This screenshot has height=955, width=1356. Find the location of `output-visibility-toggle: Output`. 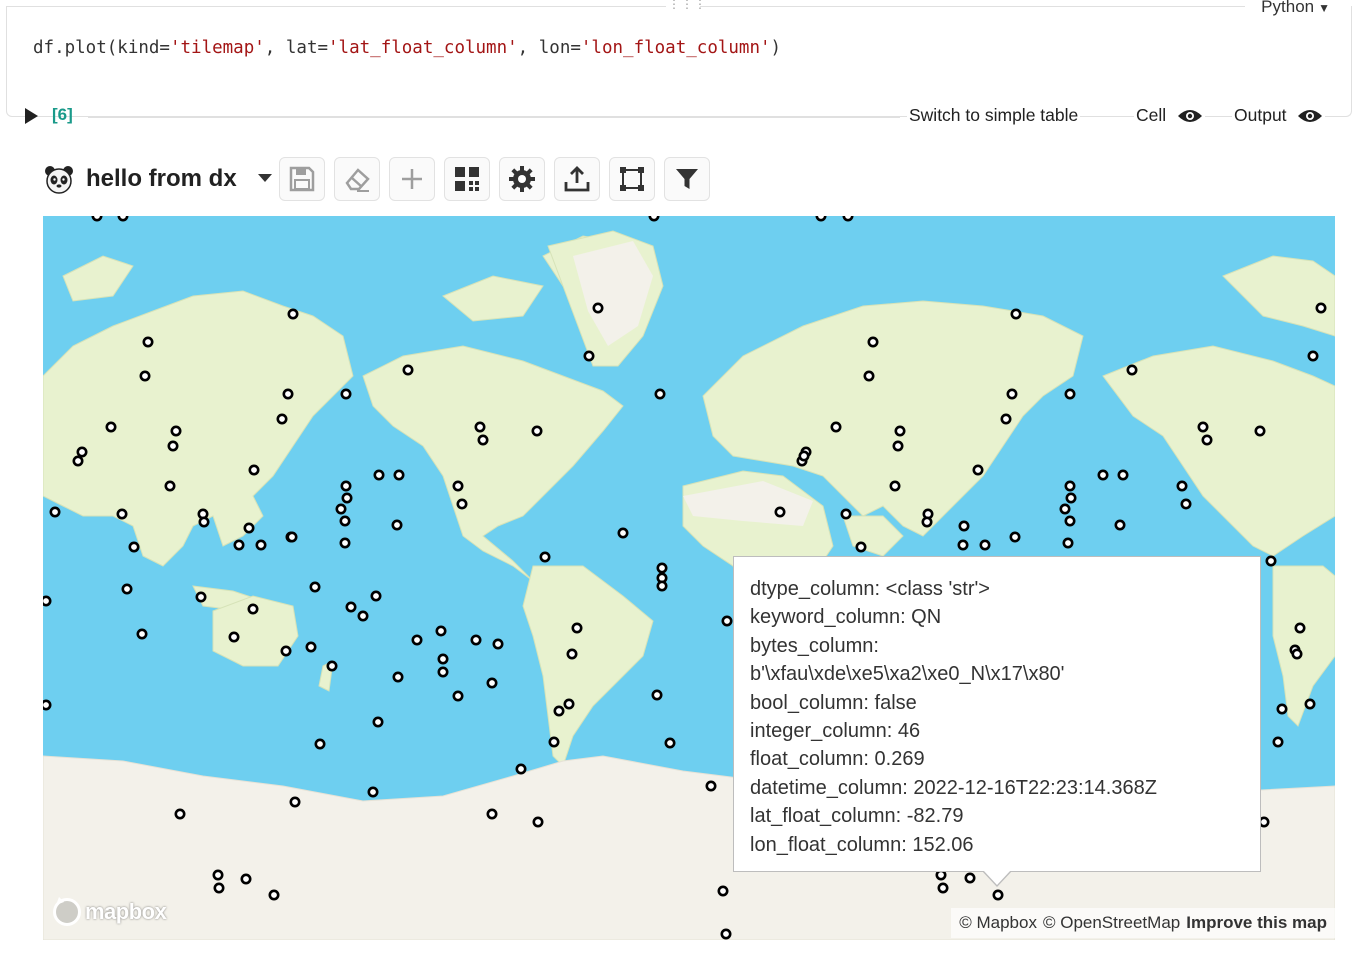

output-visibility-toggle: Output is located at coordinates (1279, 115).